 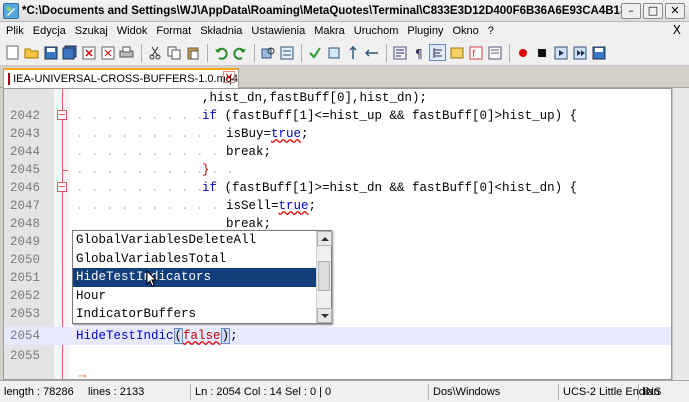 I want to click on indent-guide-icon, so click(x=437, y=52).